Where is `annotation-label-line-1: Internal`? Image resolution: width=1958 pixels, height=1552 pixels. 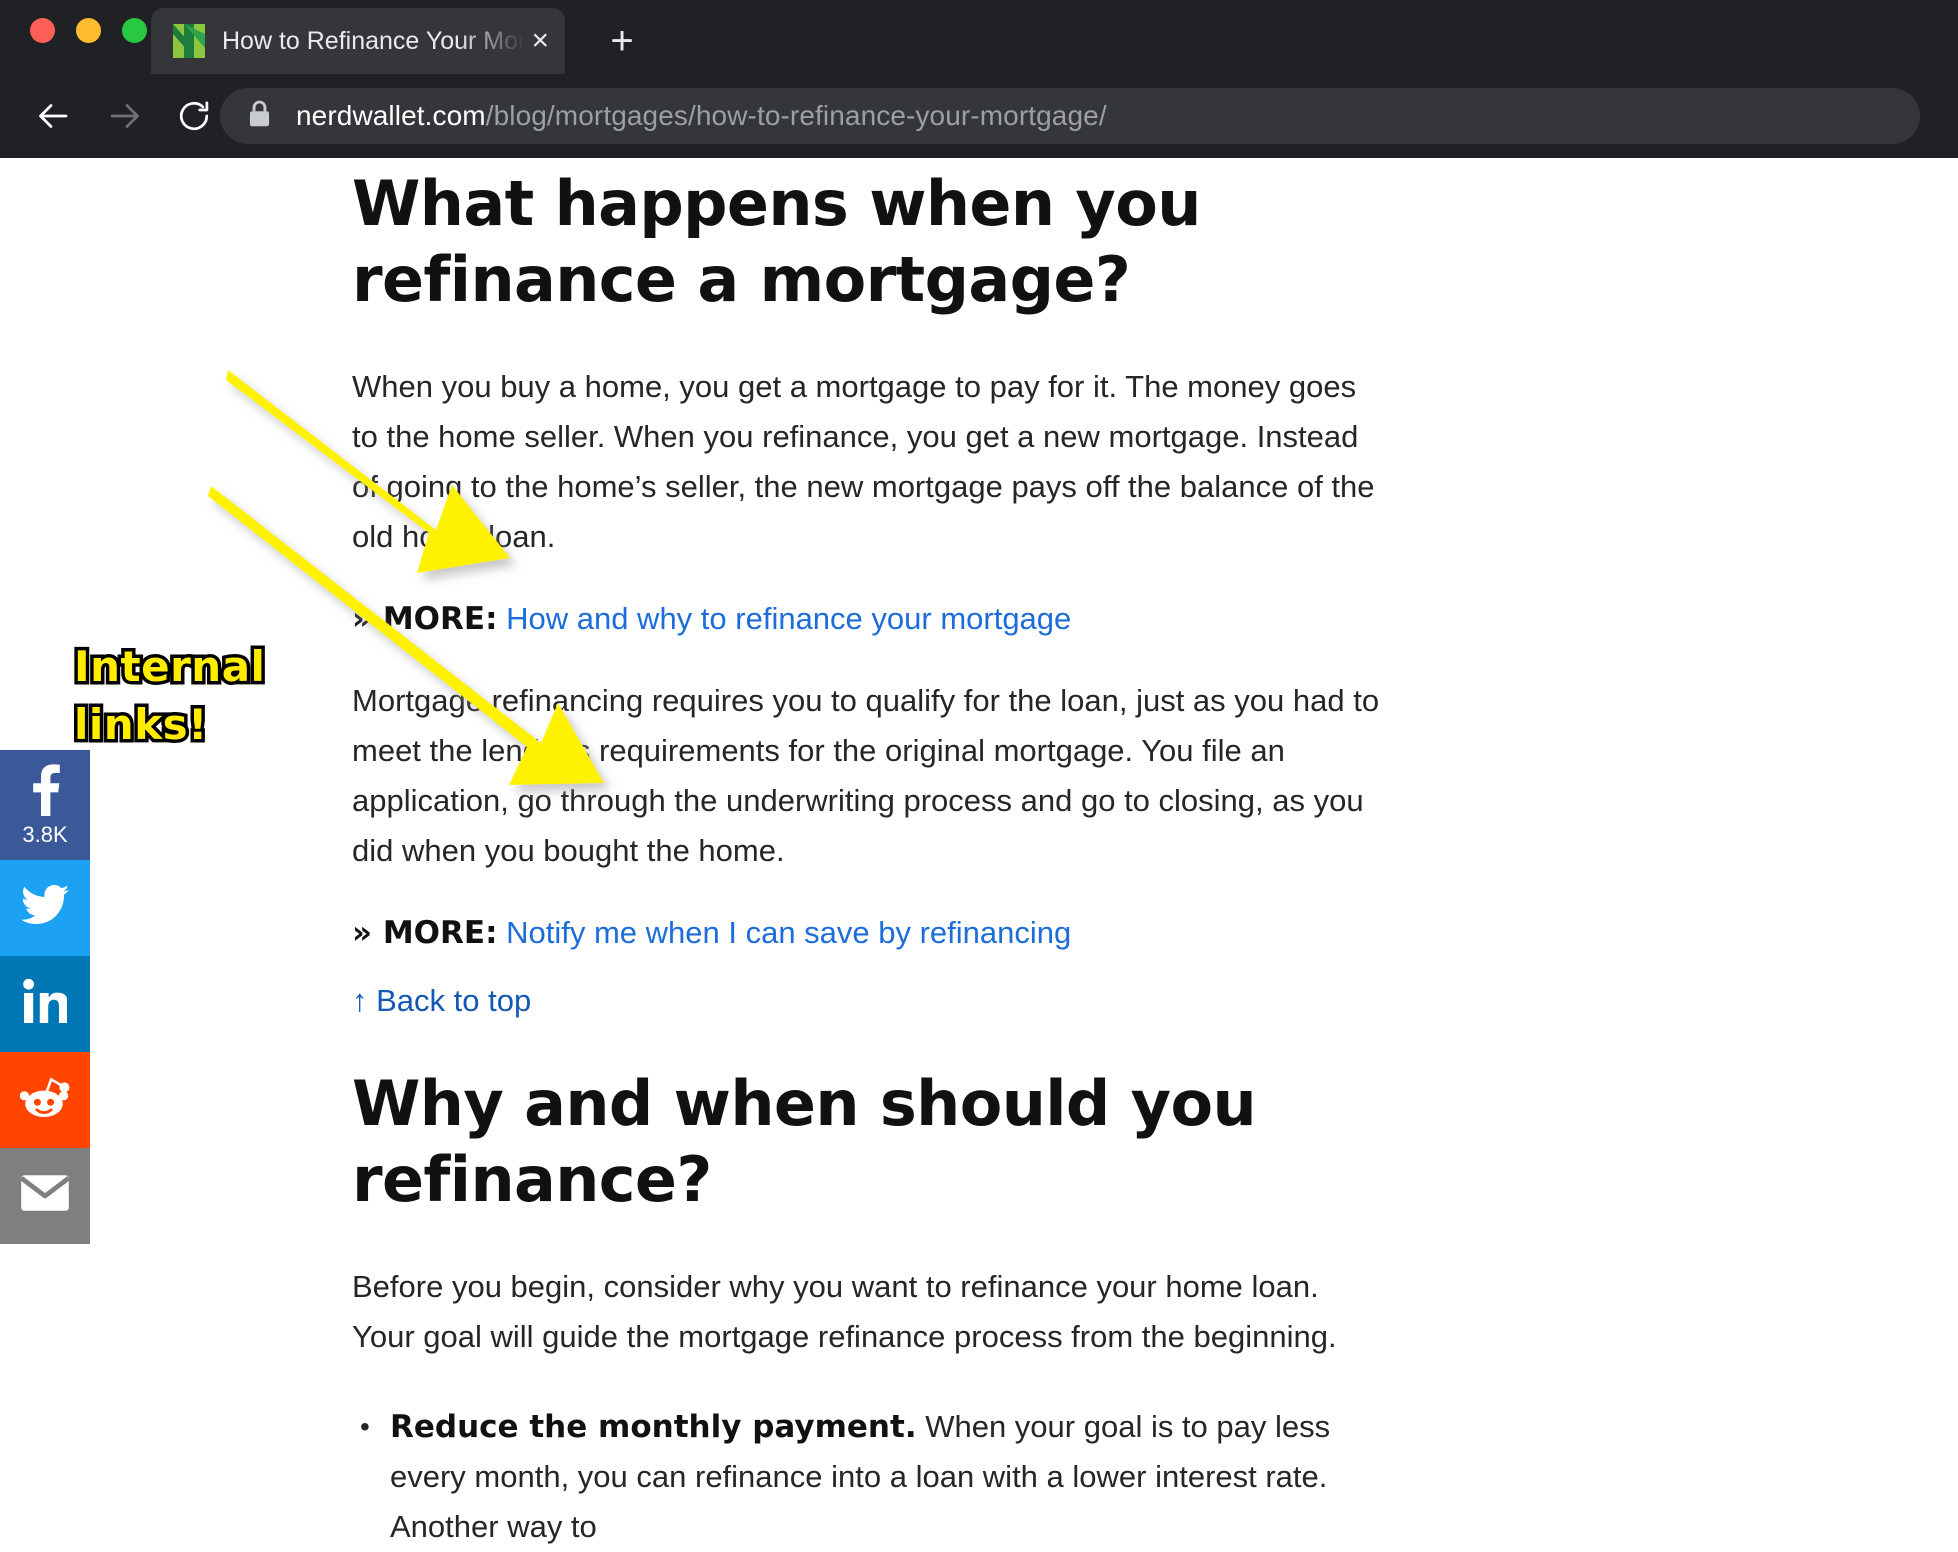
annotation-label-line-1: Internal is located at coordinates (170, 667).